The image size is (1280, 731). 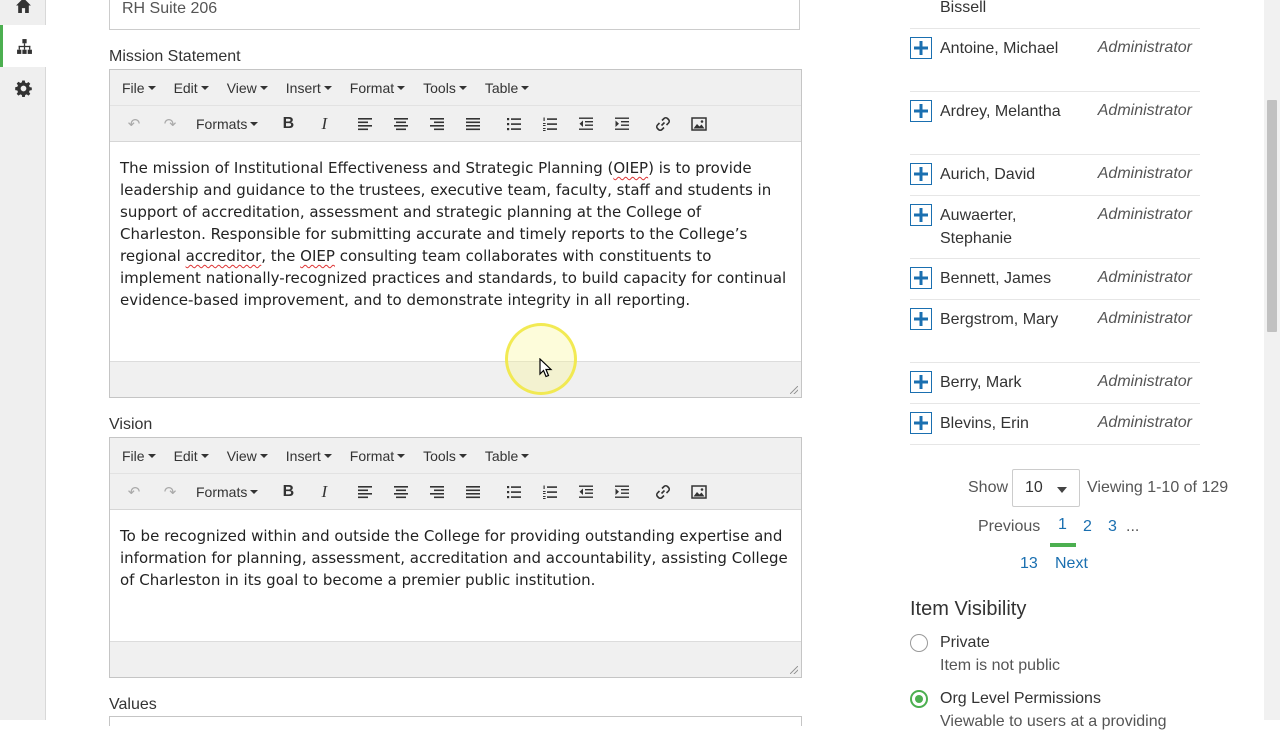 I want to click on image-icon, so click(x=699, y=491).